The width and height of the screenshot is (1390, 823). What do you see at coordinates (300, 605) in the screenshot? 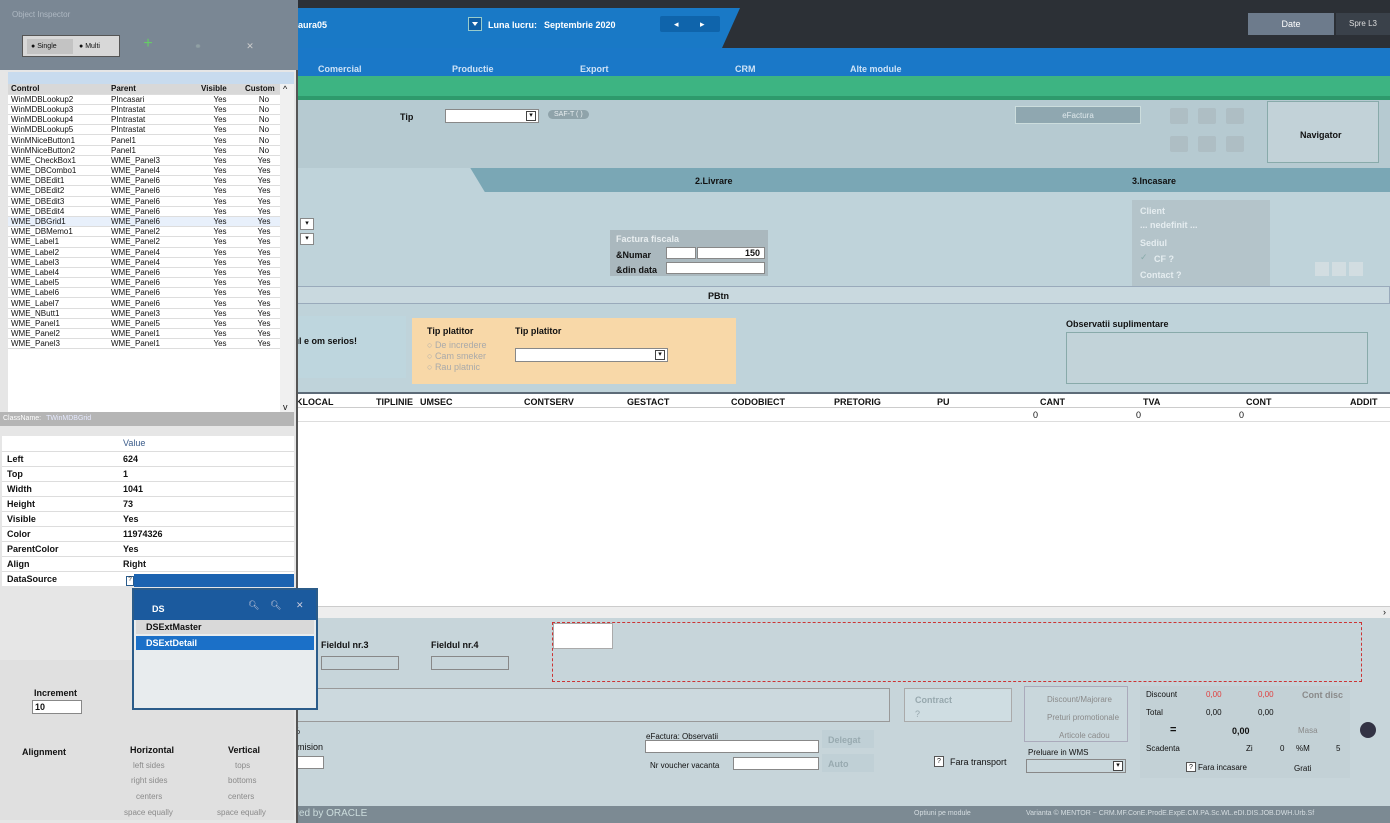
I see `close-icon: ✕` at bounding box center [300, 605].